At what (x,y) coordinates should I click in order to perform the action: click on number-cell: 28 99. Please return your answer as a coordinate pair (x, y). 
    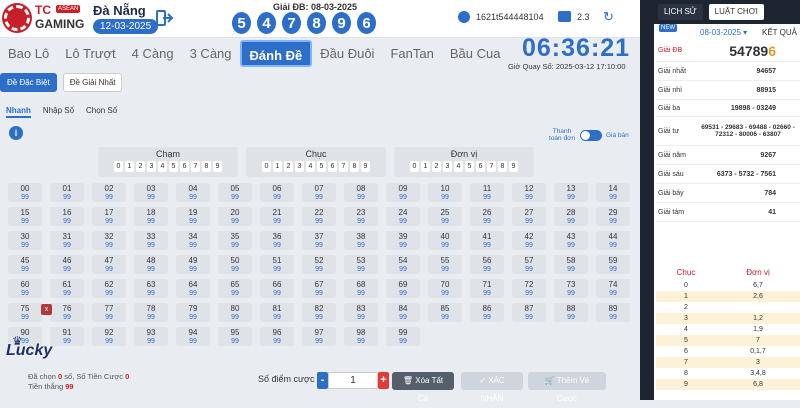
    Looking at the image, I should click on (571, 216).